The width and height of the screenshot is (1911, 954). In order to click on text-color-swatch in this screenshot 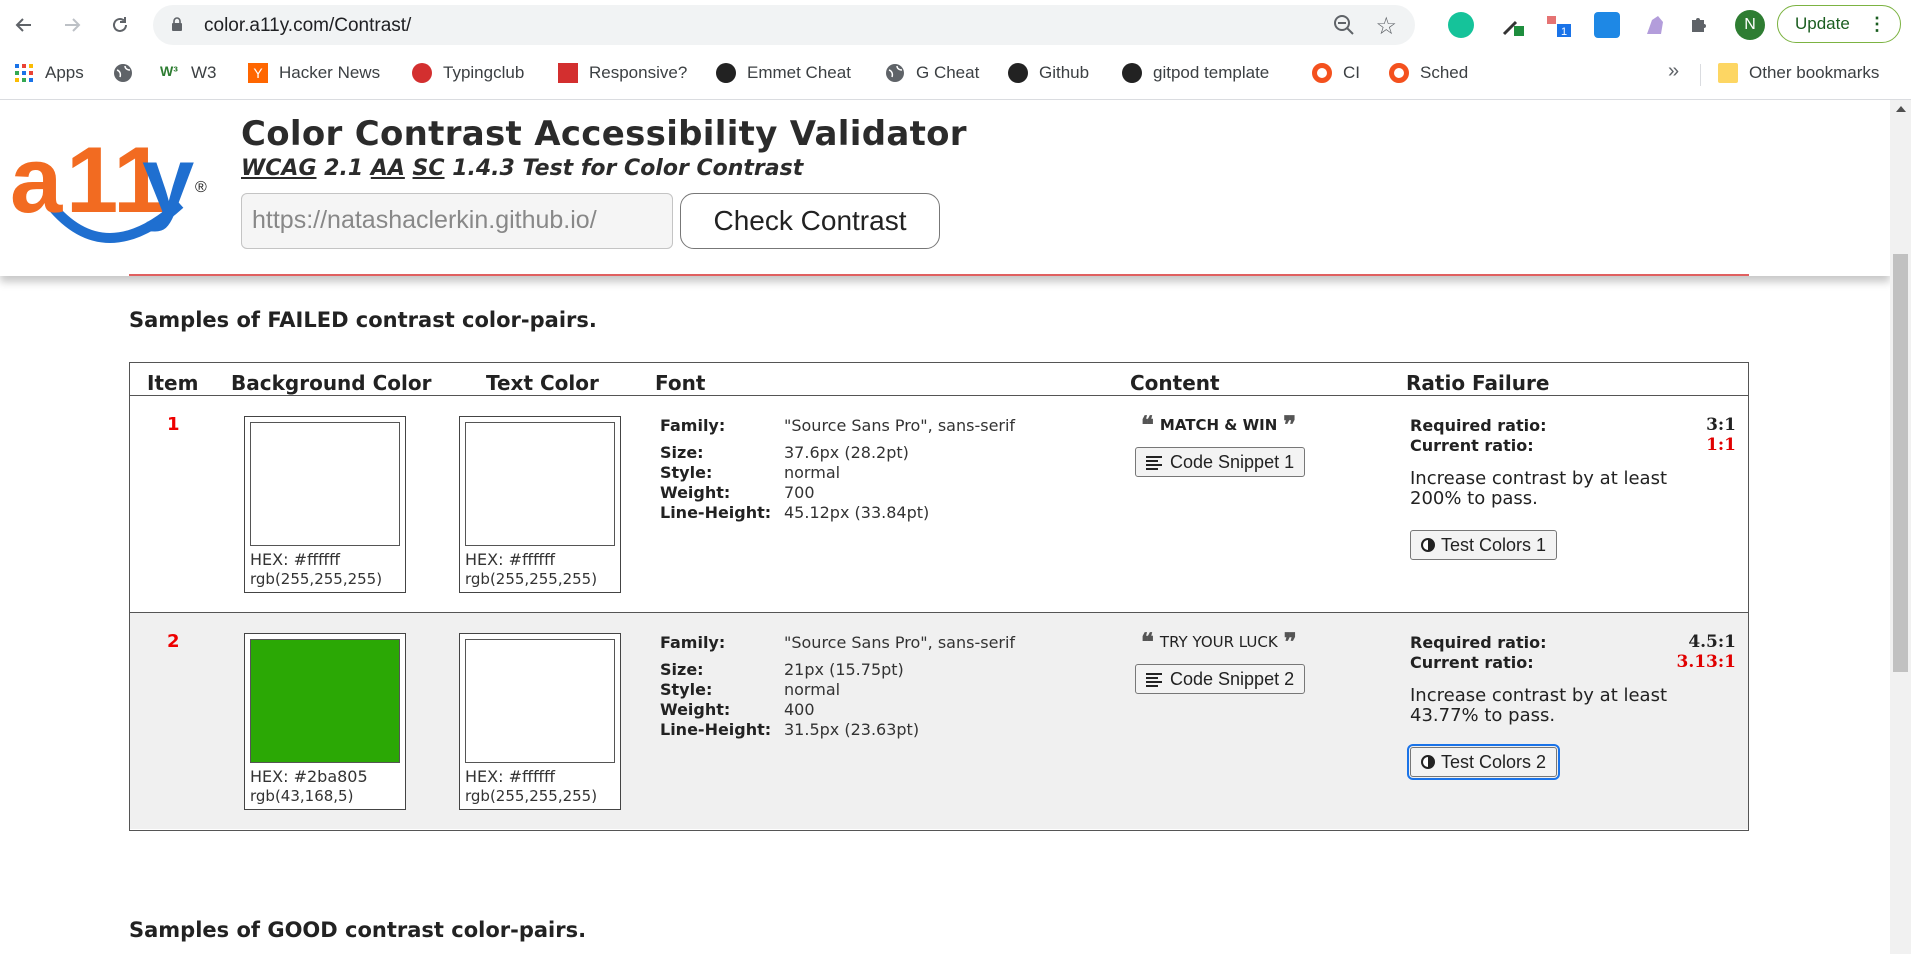, I will do `click(540, 701)`.